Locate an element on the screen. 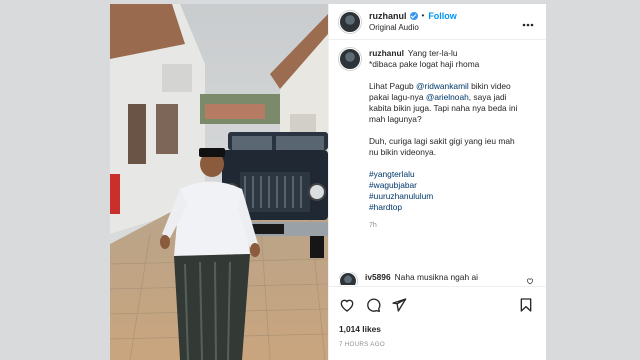 This screenshot has width=640, height=360. post-header: ruzhanul • Follow Original Audio is located at coordinates (437, 22).